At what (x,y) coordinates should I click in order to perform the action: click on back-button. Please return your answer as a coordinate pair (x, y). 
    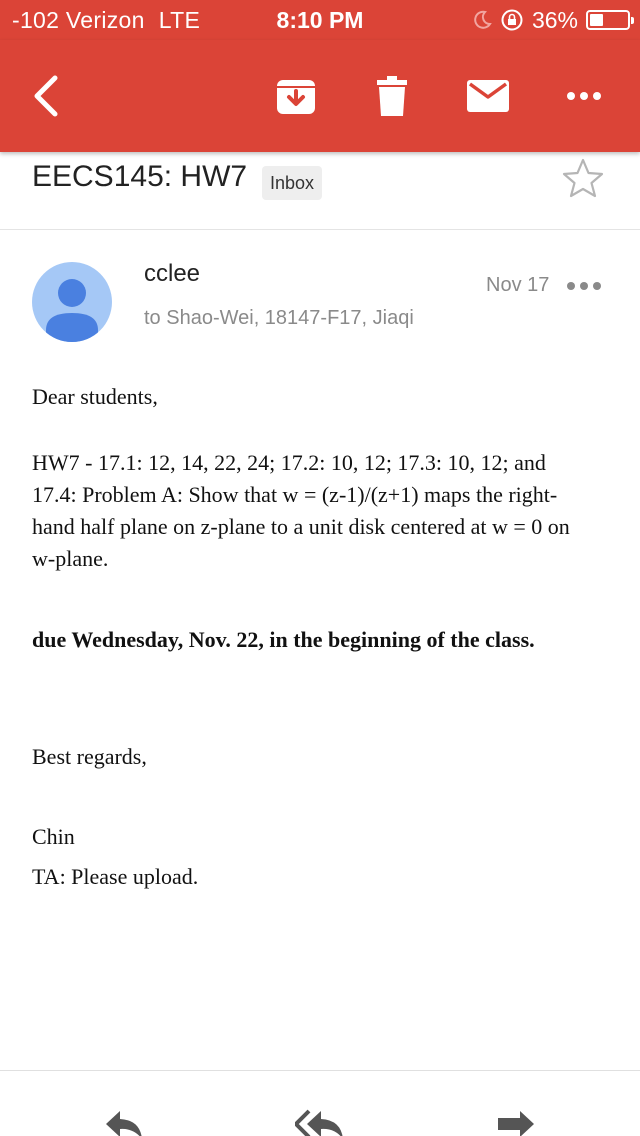
    Looking at the image, I should click on (46, 96).